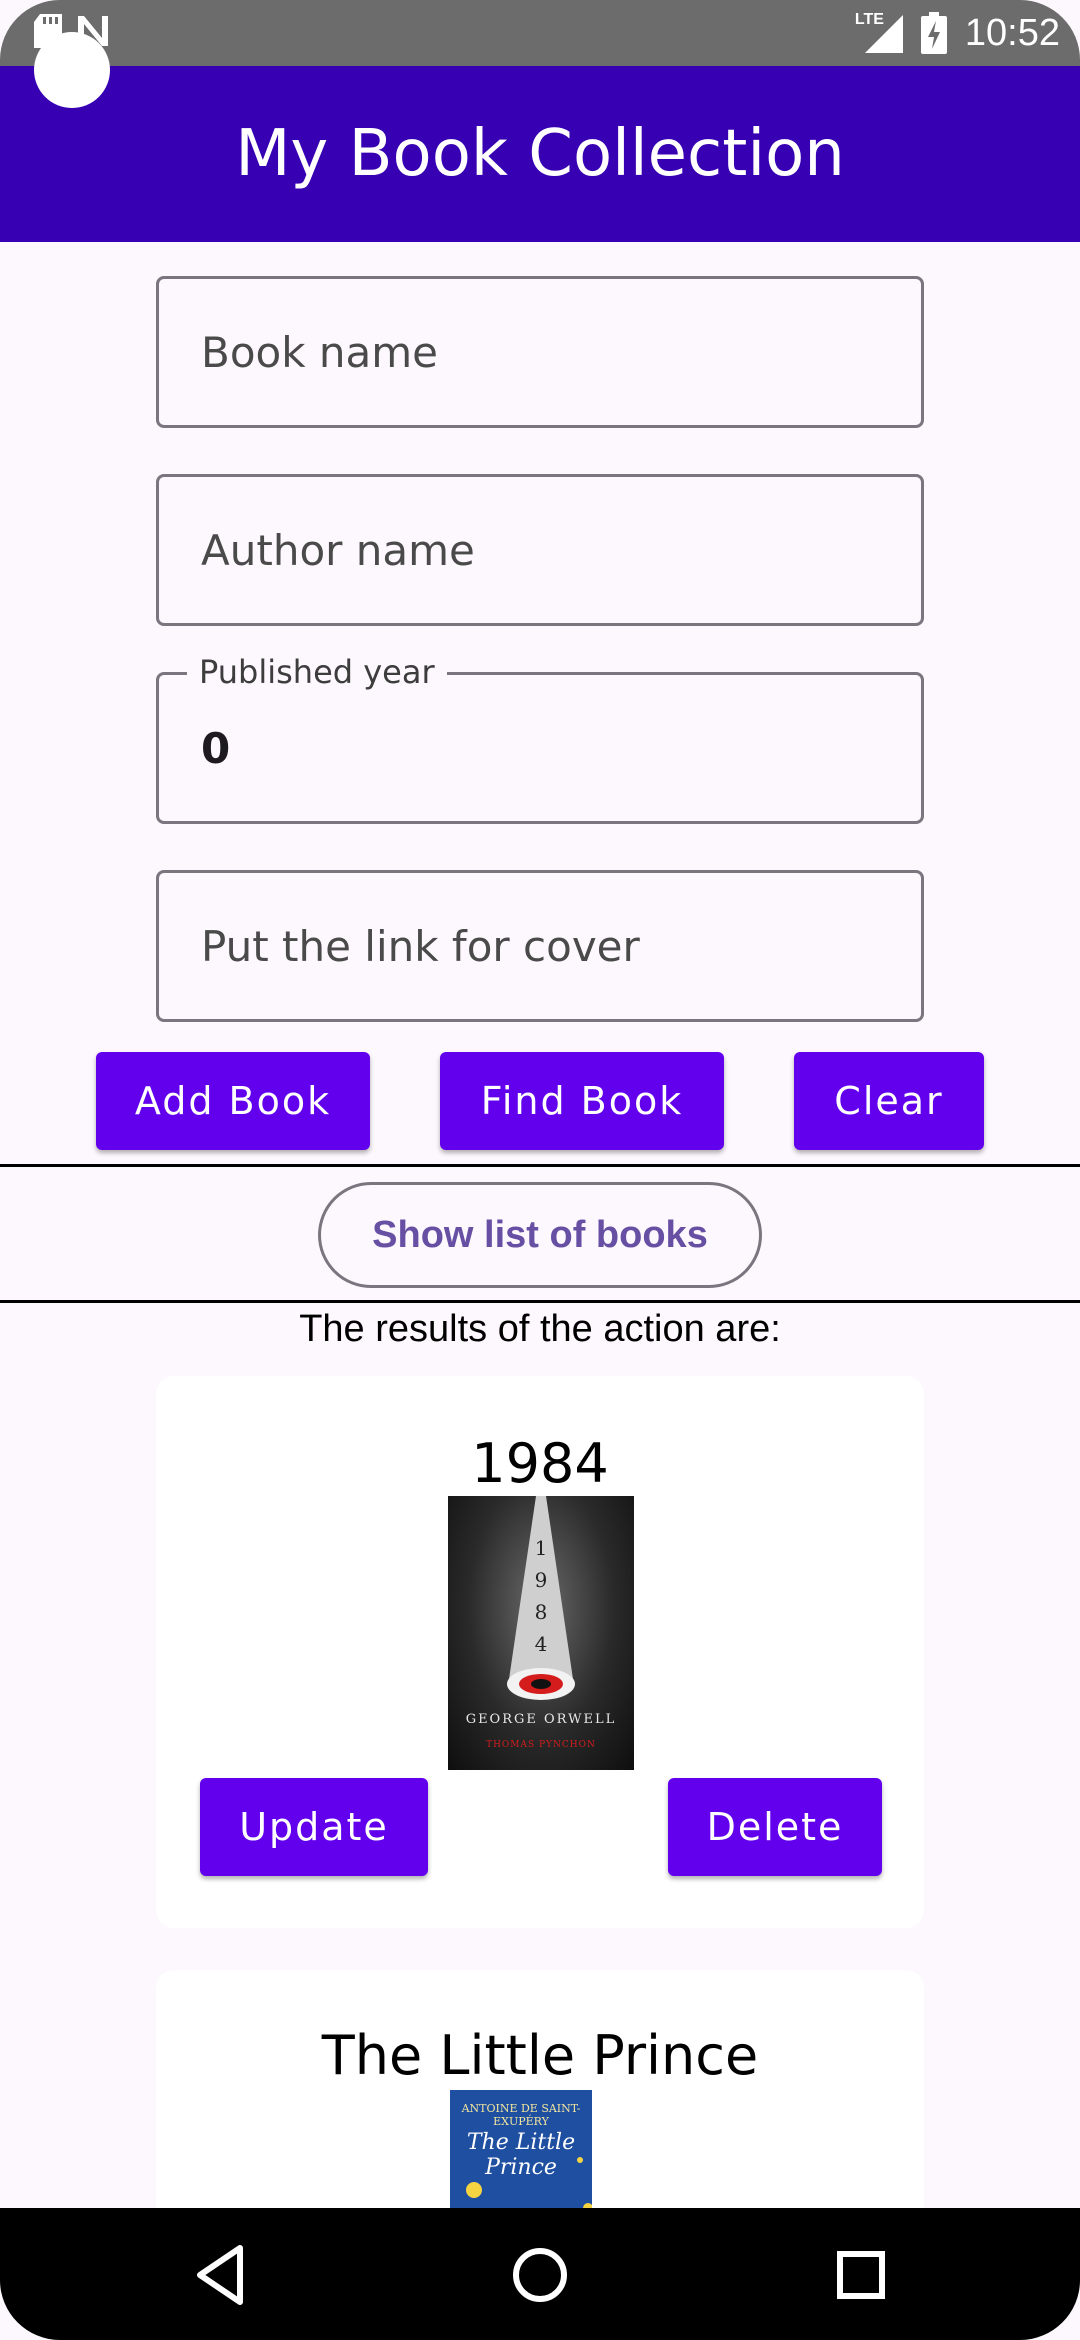 Image resolution: width=1080 pixels, height=2340 pixels. I want to click on published-year-input, so click(540, 748).